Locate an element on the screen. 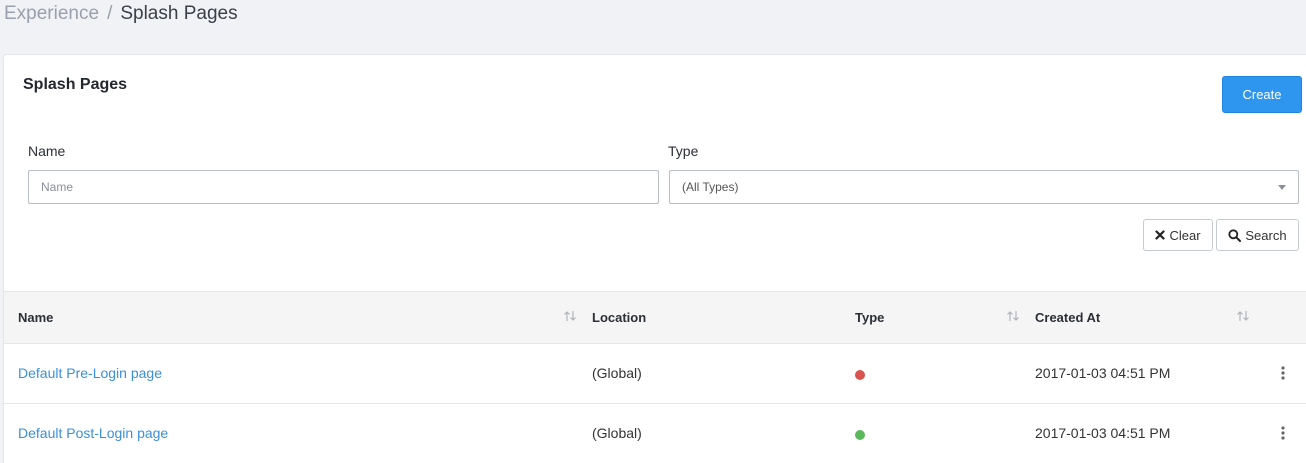  page-title: Splash Pages is located at coordinates (75, 84).